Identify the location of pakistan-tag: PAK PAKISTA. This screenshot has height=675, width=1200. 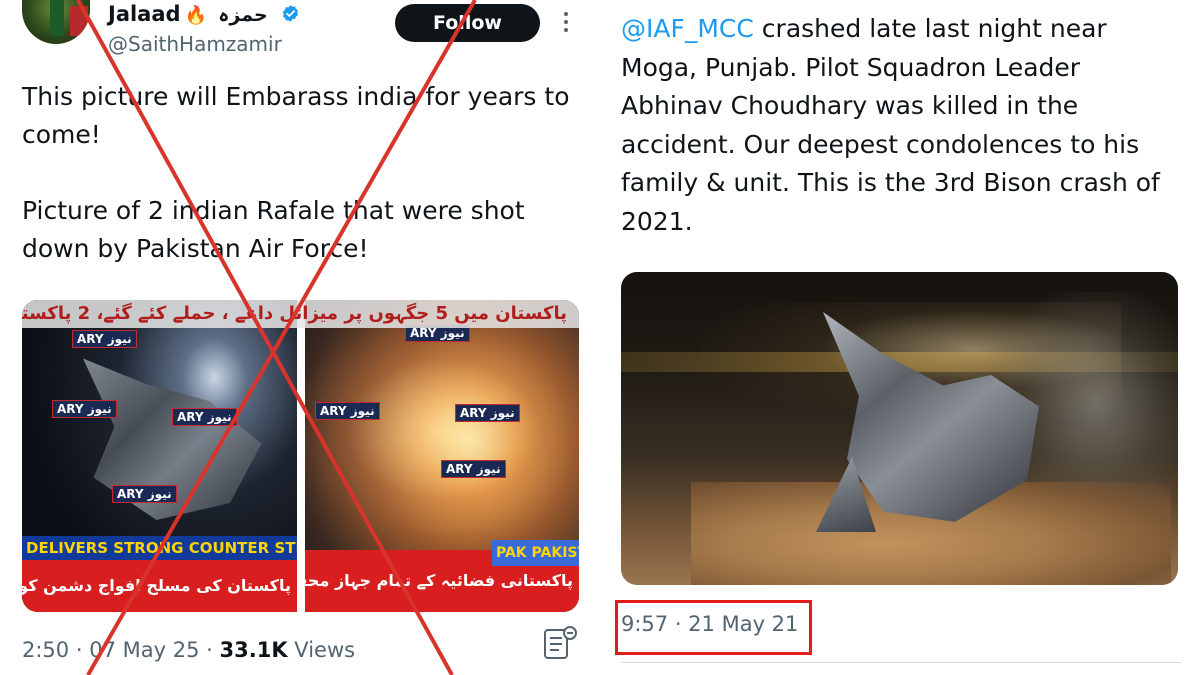
(535, 553).